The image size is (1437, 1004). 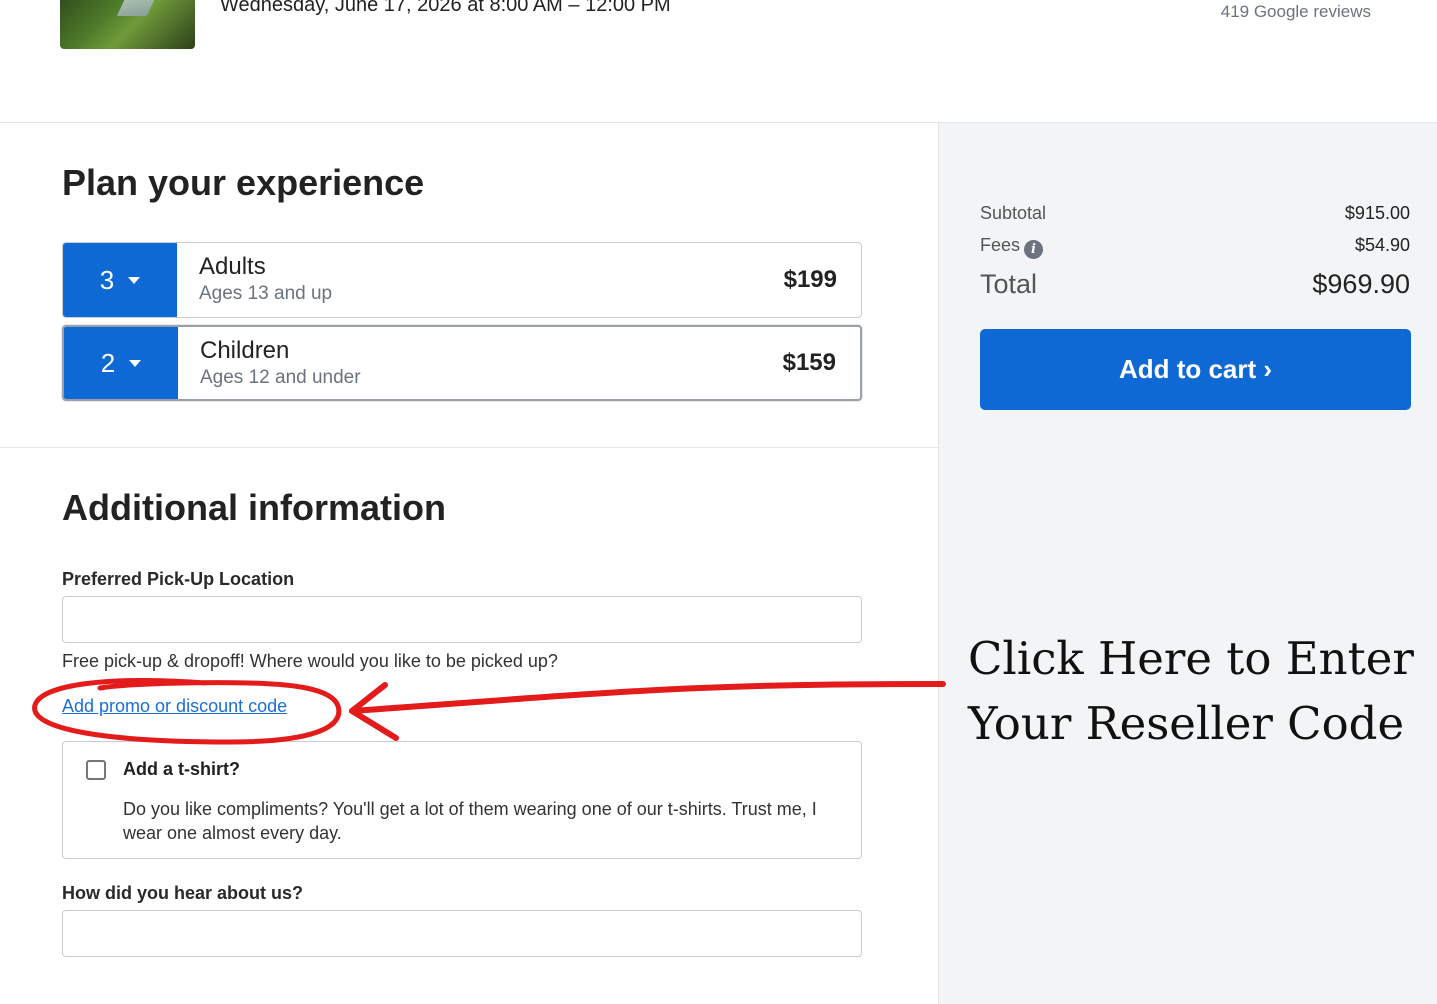 What do you see at coordinates (1191, 691) in the screenshot?
I see `annotation-text: Click Here to Enter Your Reseller Code` at bounding box center [1191, 691].